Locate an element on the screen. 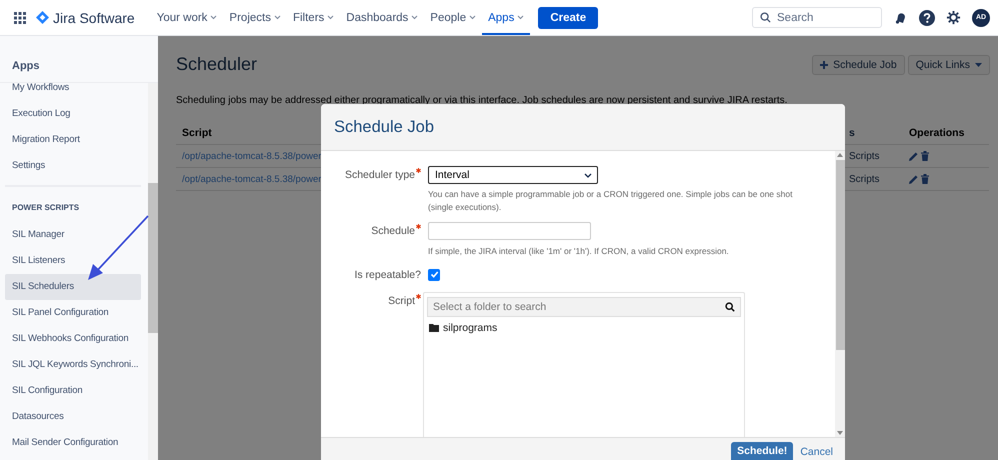  column-header: Script is located at coordinates (197, 133).